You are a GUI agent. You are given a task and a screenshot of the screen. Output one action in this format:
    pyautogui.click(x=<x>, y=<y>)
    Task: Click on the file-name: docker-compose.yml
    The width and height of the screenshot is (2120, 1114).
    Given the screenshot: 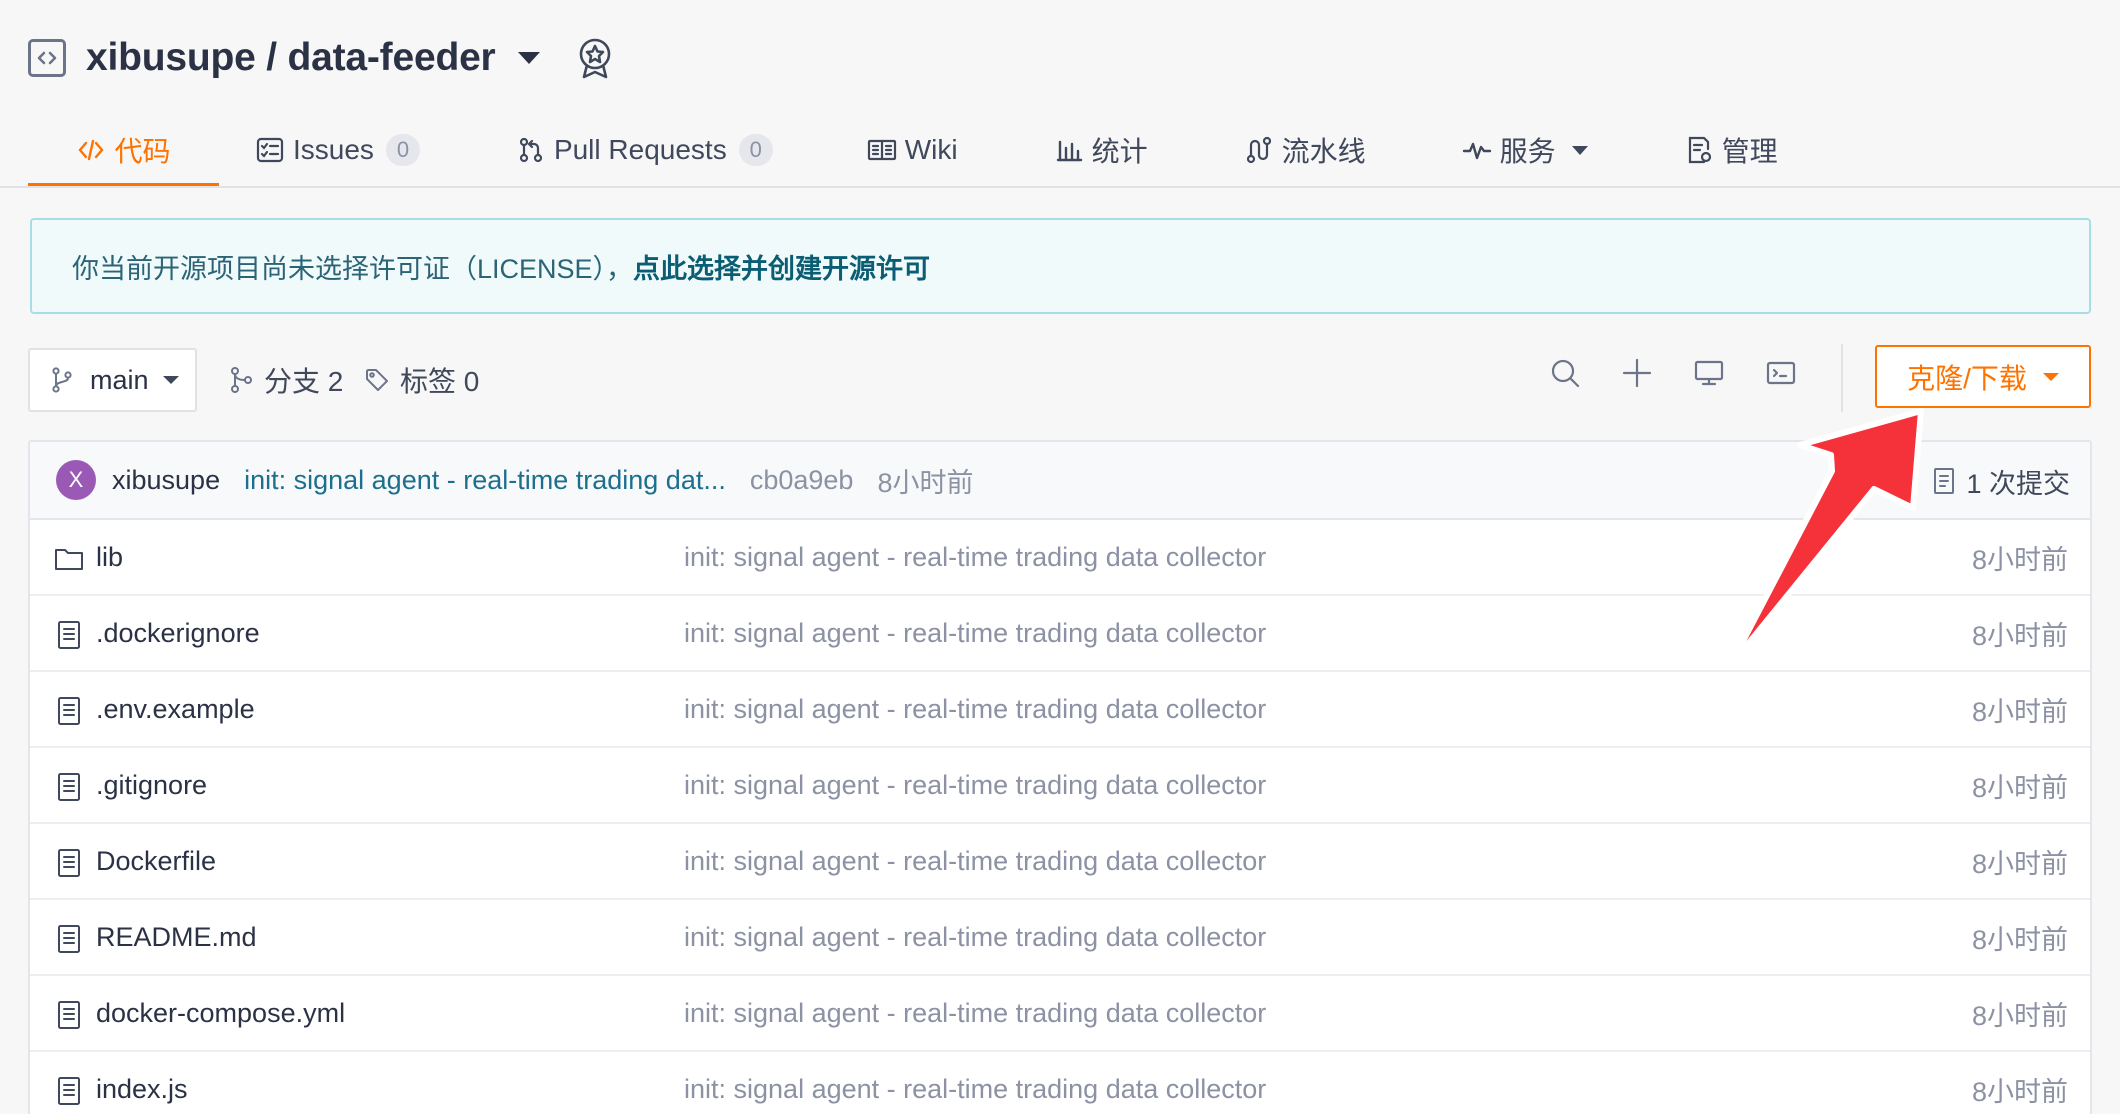 What is the action you would take?
    pyautogui.click(x=220, y=1013)
    